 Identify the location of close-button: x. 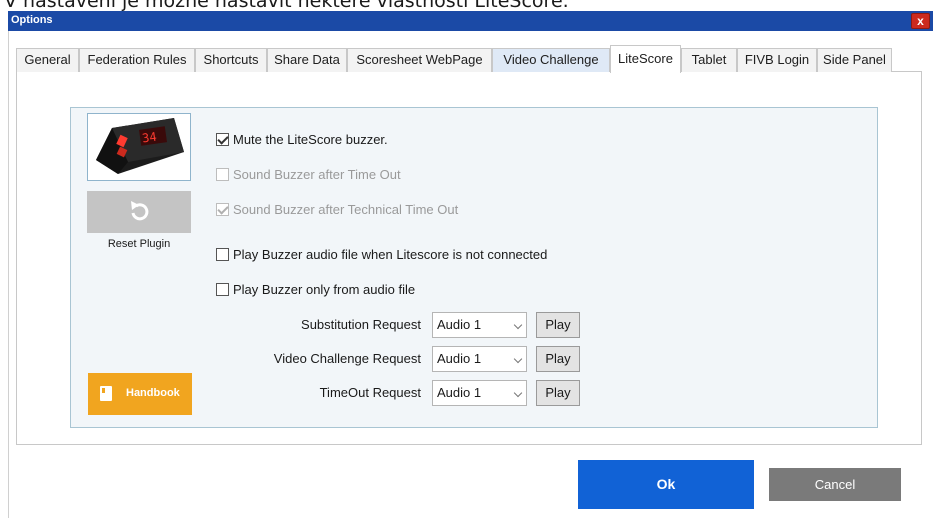
(920, 21).